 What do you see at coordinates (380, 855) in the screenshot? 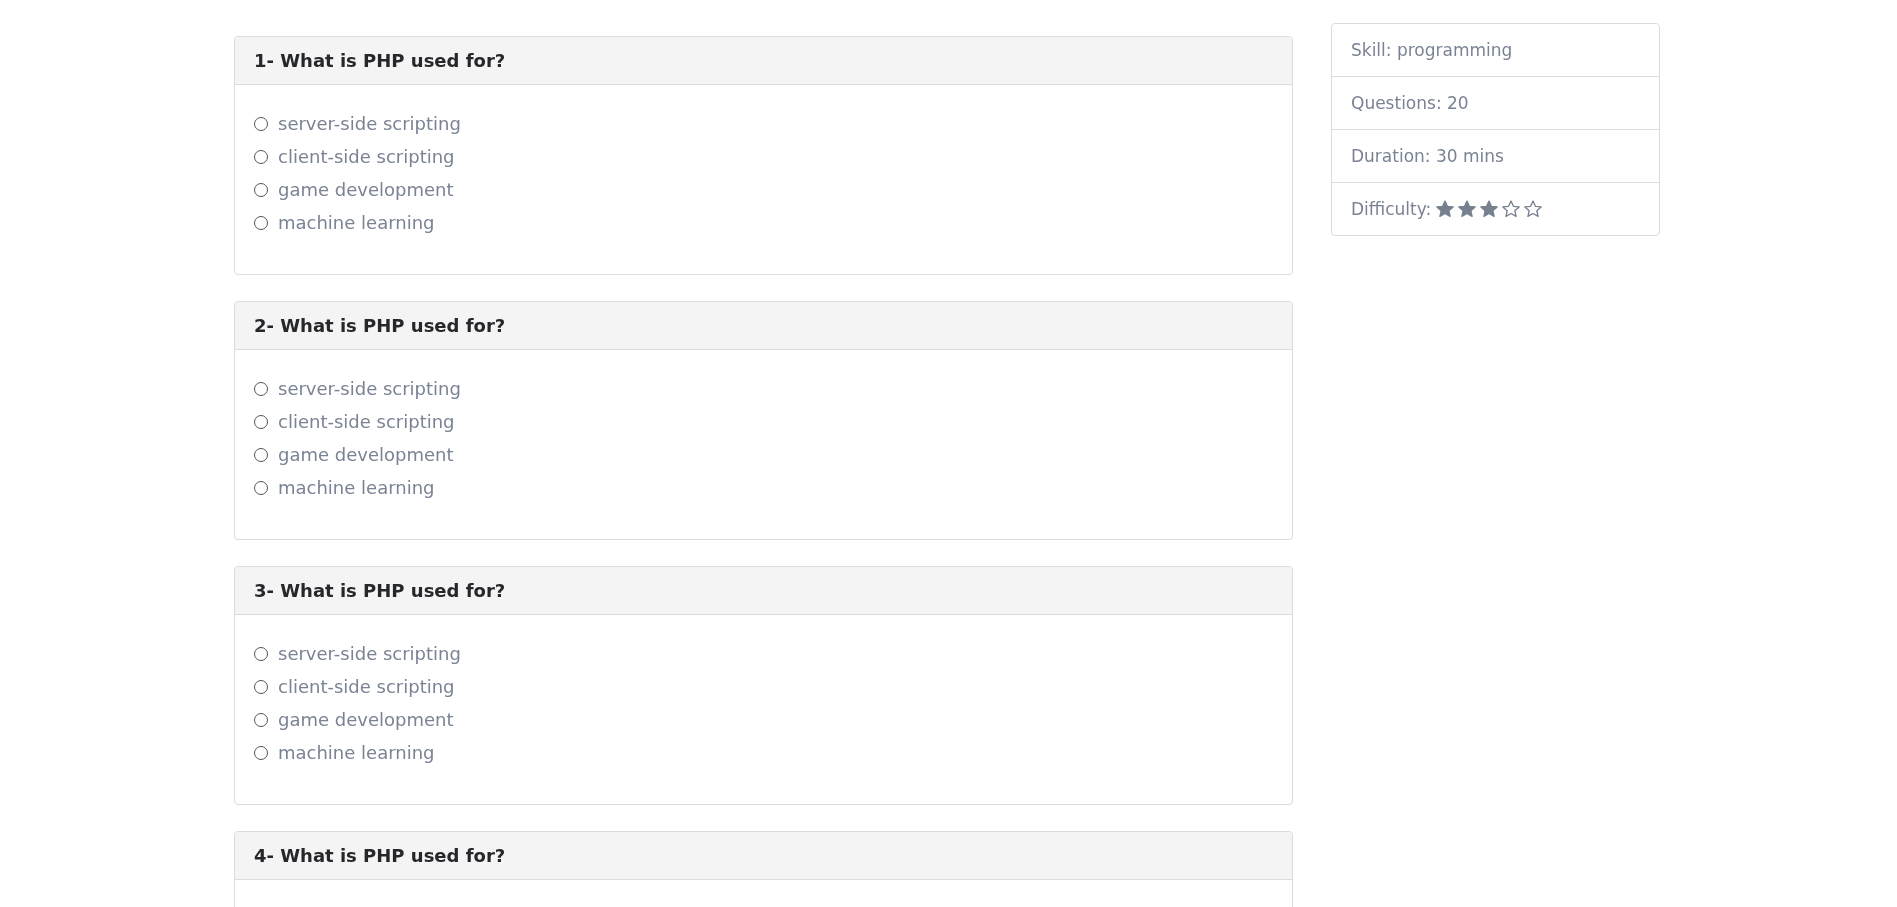
I see `question-title: 4- What is PHP used for?` at bounding box center [380, 855].